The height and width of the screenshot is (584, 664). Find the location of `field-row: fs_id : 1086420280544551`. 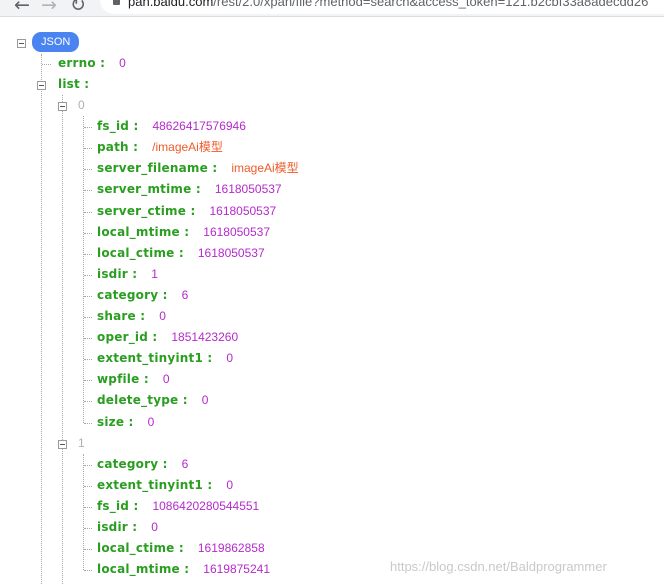

field-row: fs_id : 1086420280544551 is located at coordinates (178, 506).